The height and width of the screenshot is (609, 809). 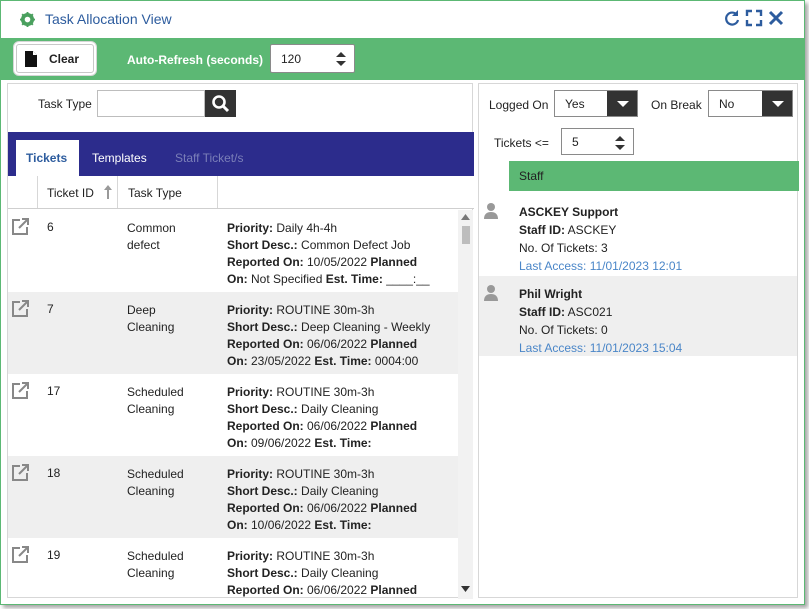 What do you see at coordinates (54, 473) in the screenshot?
I see `ticket-id: 18` at bounding box center [54, 473].